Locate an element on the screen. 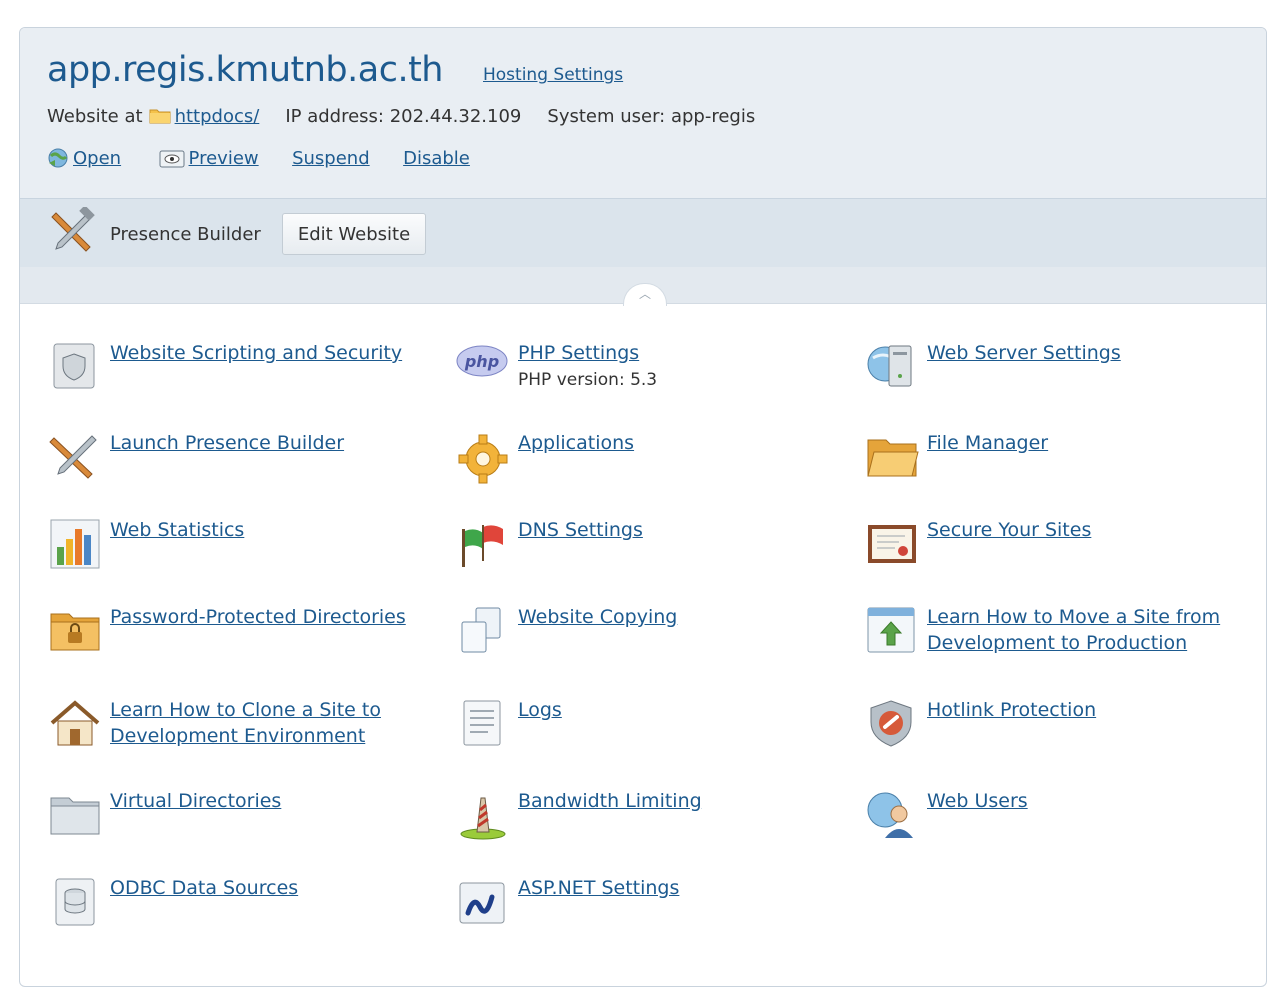 This screenshot has width=1275, height=987. upload-window-icon is located at coordinates (892, 631).